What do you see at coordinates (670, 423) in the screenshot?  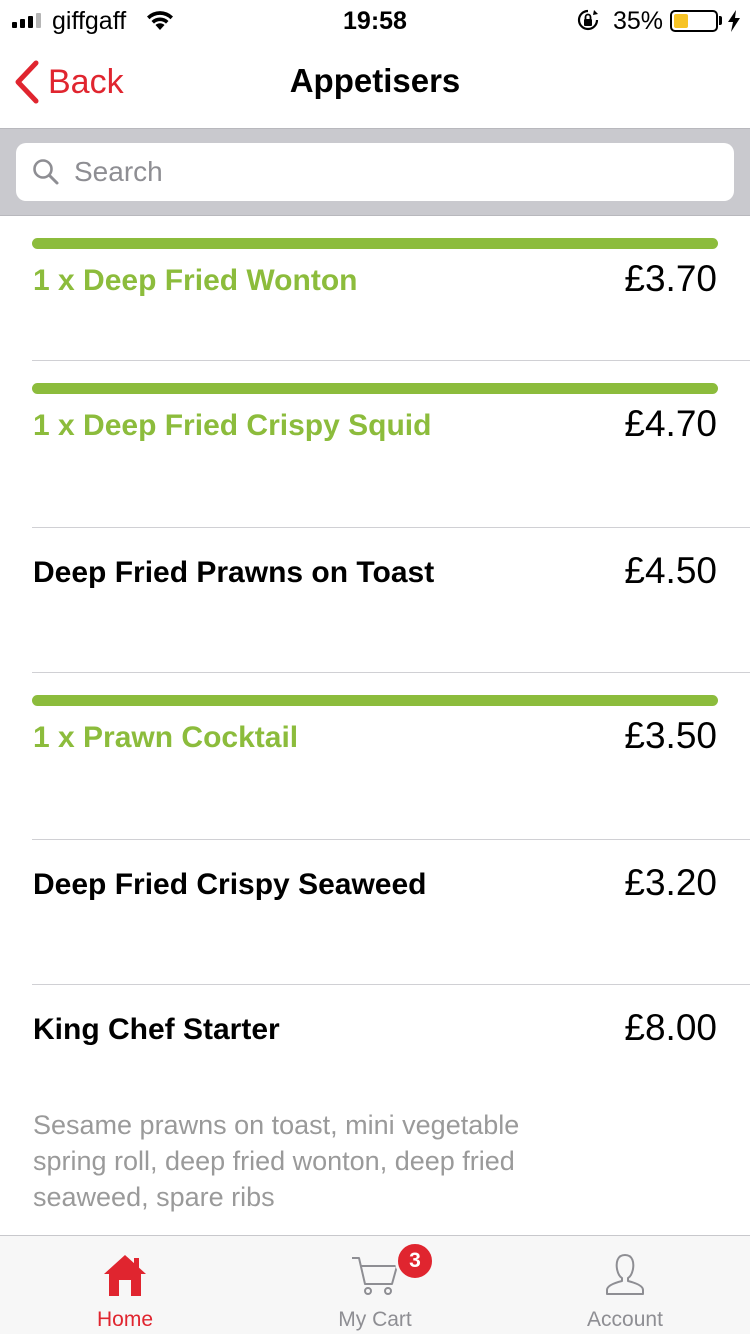 I see `item-price: £4.70` at bounding box center [670, 423].